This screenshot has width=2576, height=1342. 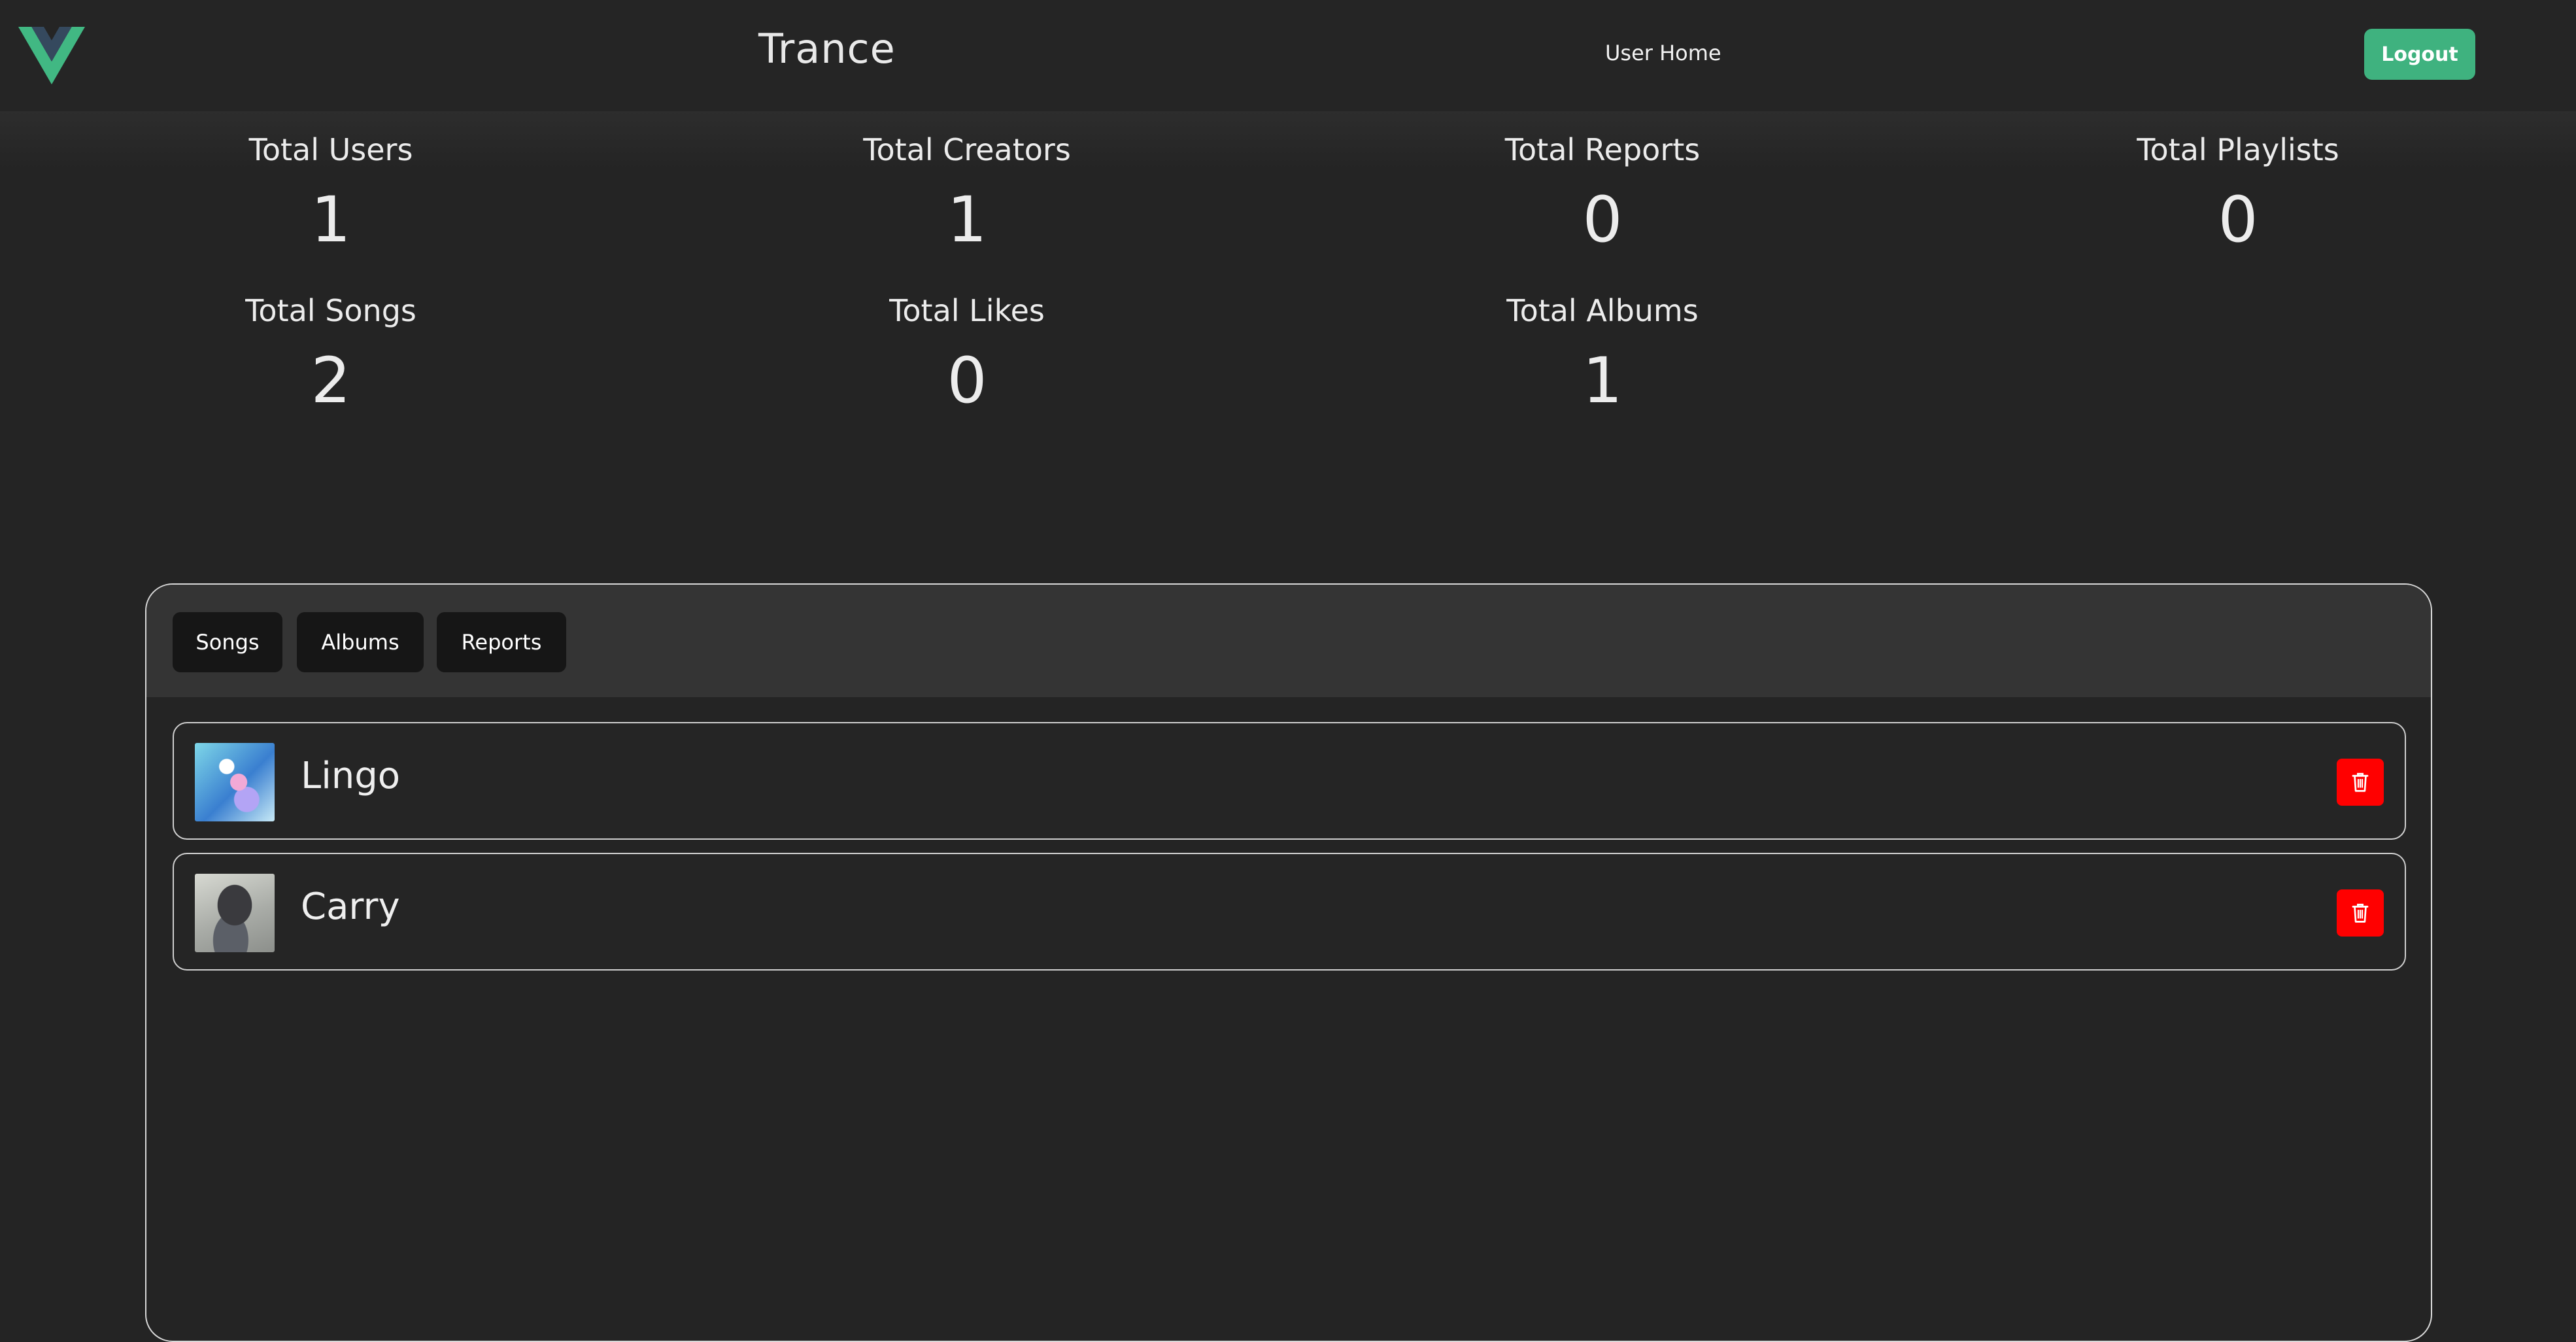 What do you see at coordinates (51, 55) in the screenshot?
I see `vue-logo-icon` at bounding box center [51, 55].